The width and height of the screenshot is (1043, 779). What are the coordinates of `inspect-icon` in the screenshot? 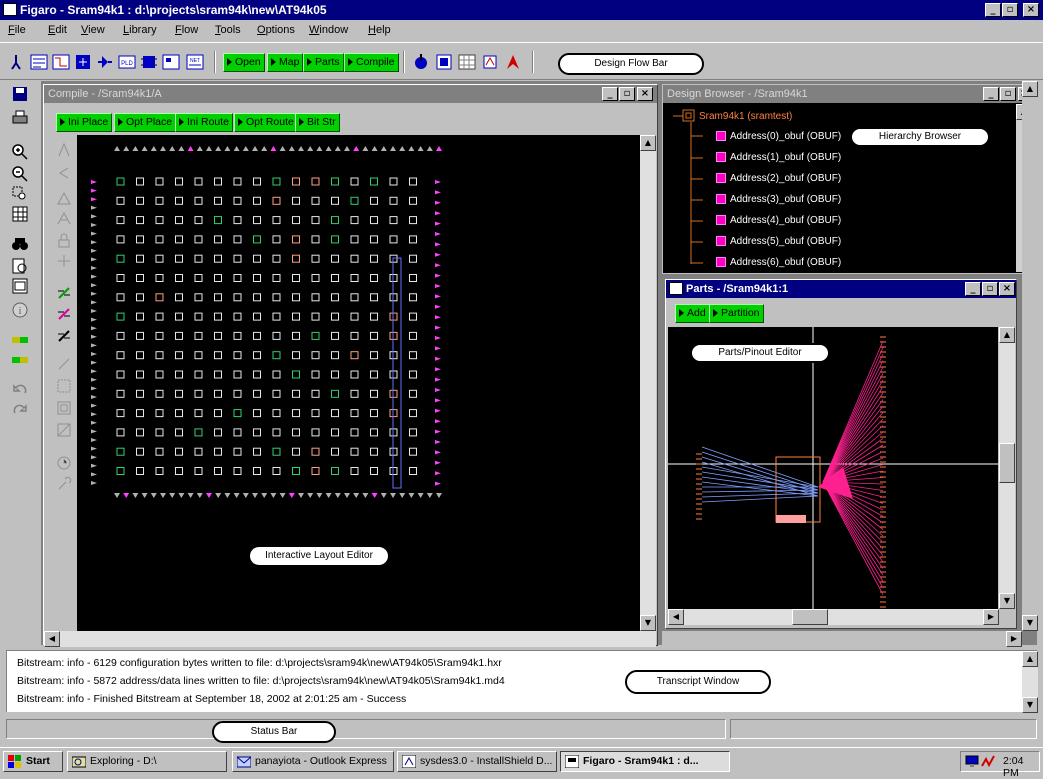 It's located at (20, 266).